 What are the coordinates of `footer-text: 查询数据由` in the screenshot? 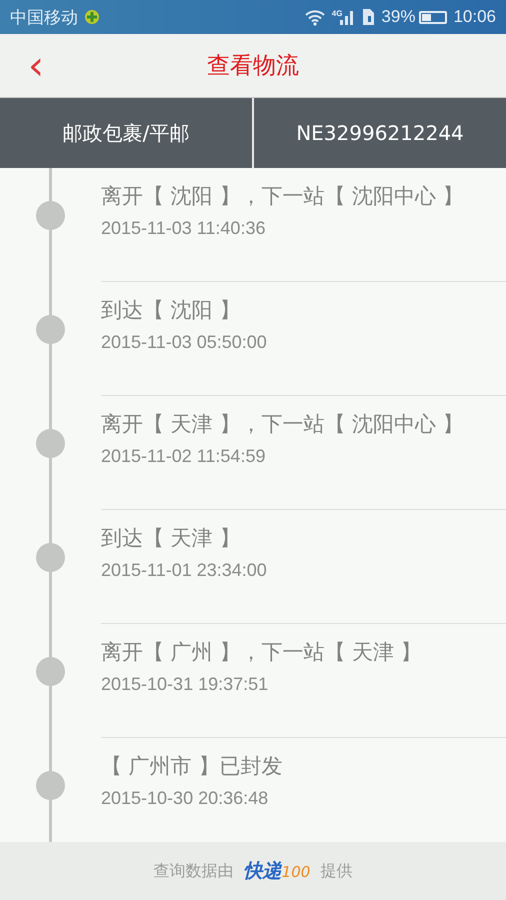 It's located at (194, 871).